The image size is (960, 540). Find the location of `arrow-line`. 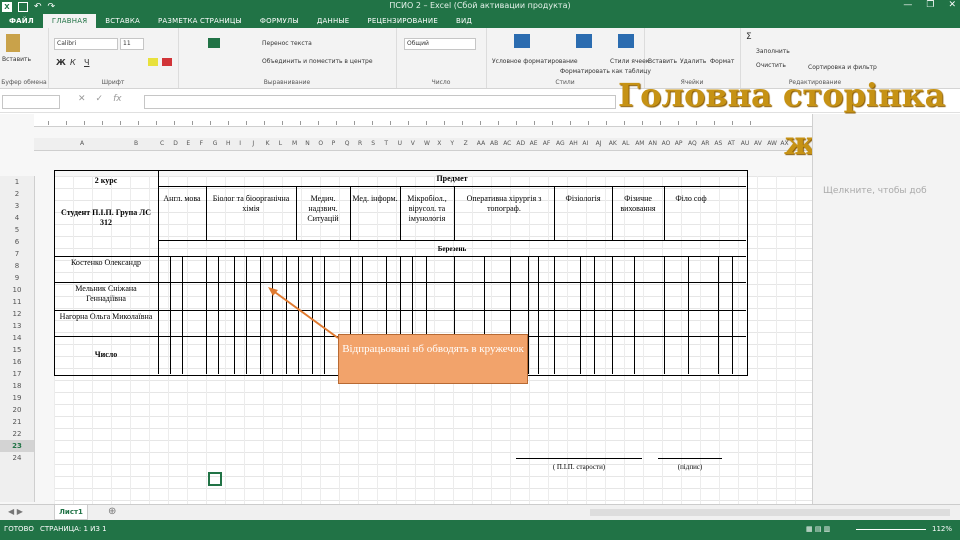

arrow-line is located at coordinates (305, 314).